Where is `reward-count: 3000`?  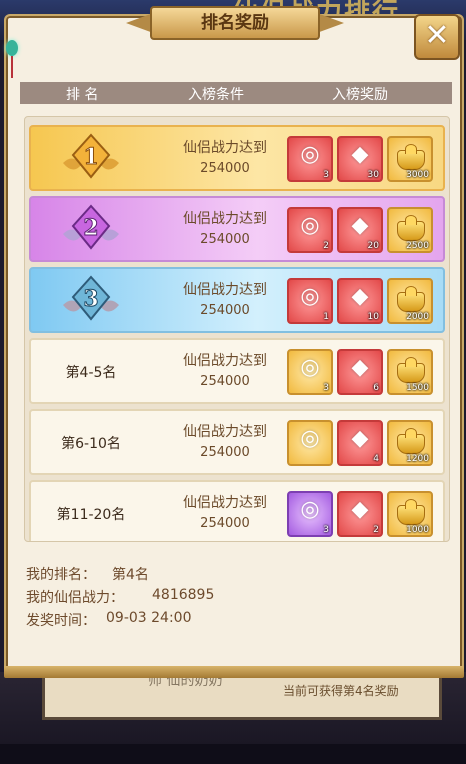 reward-count: 3000 is located at coordinates (417, 175).